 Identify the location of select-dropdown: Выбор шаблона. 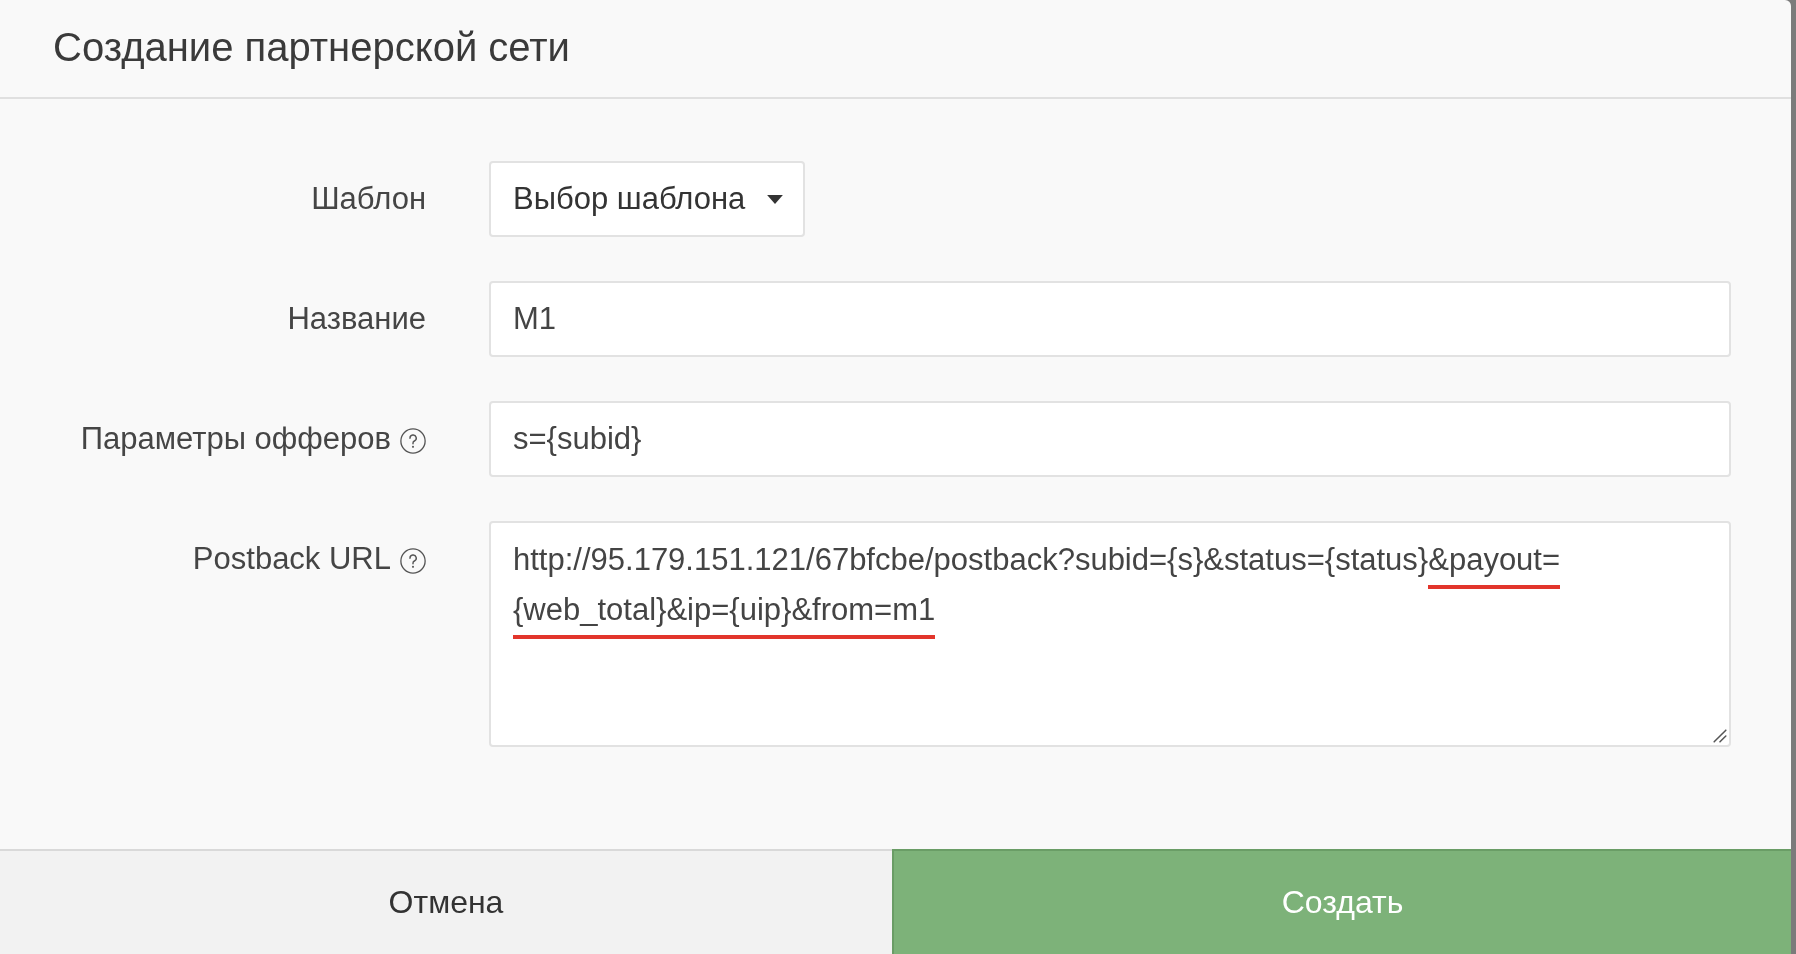
(647, 199).